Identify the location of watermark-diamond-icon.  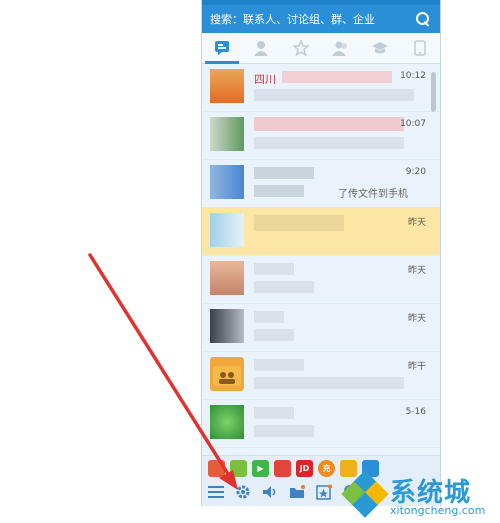
(365, 494).